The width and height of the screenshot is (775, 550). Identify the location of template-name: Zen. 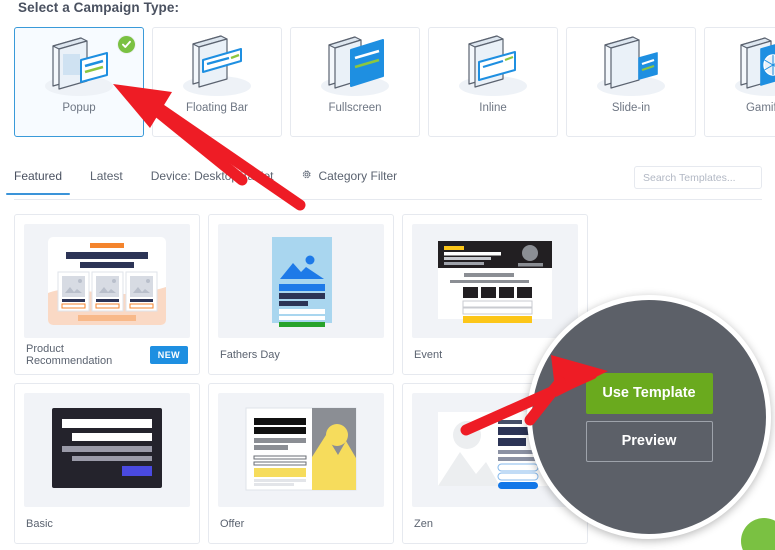
(423, 524).